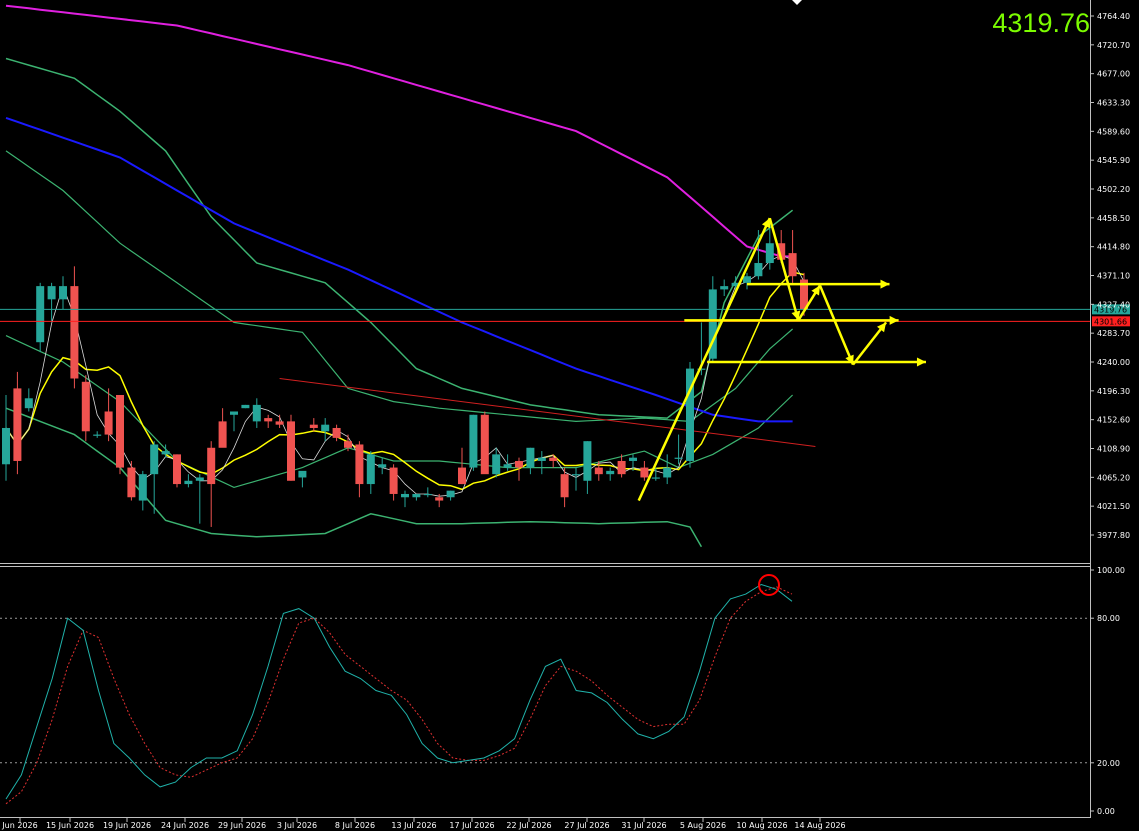 Image resolution: width=1139 pixels, height=831 pixels. I want to click on date-tick-label: Jun 2026, so click(19, 825).